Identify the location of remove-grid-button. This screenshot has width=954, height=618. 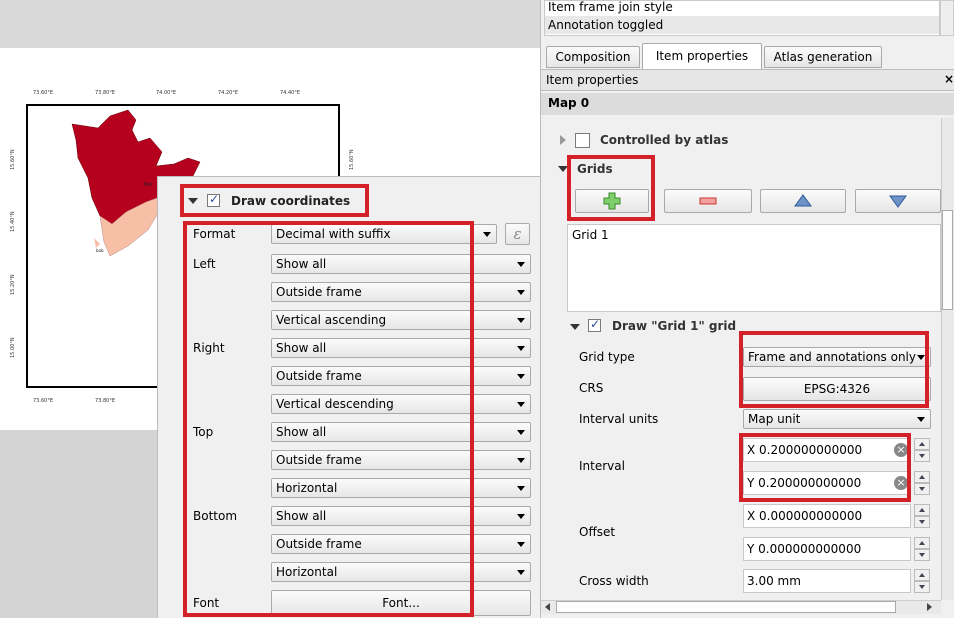
(708, 201).